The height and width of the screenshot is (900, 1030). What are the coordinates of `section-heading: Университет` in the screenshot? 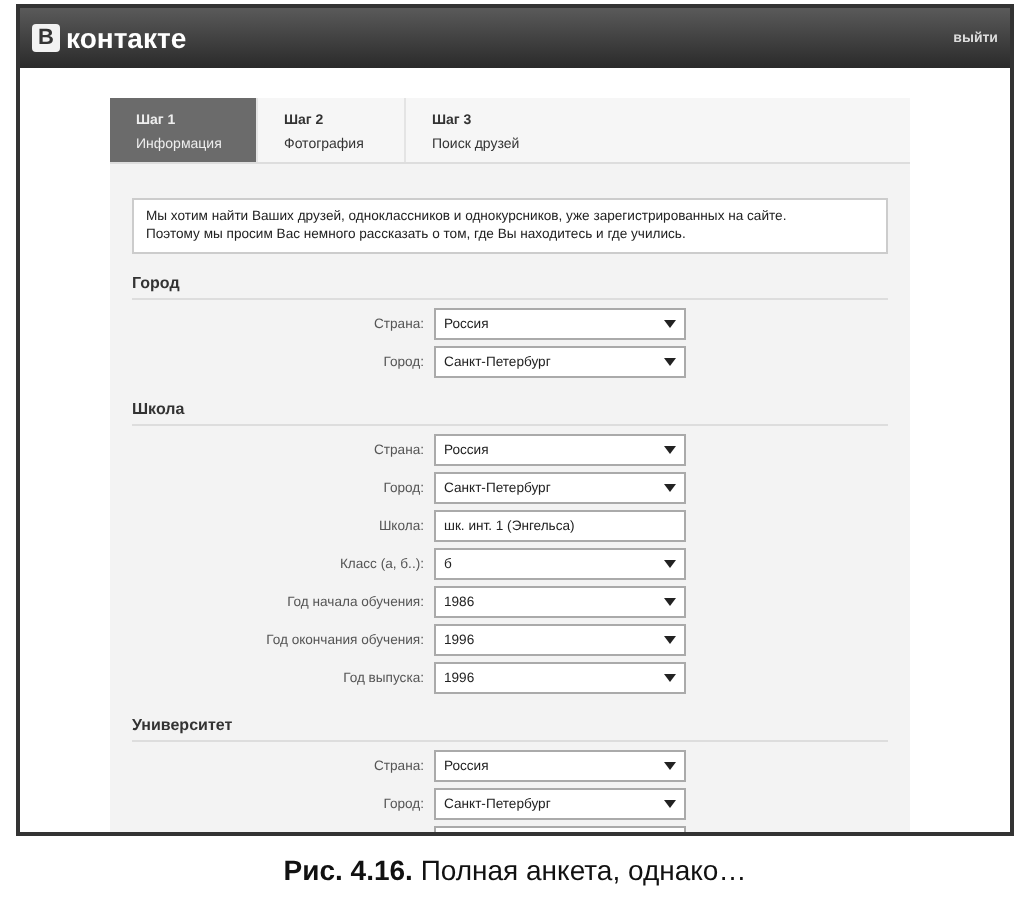 It's located at (182, 725).